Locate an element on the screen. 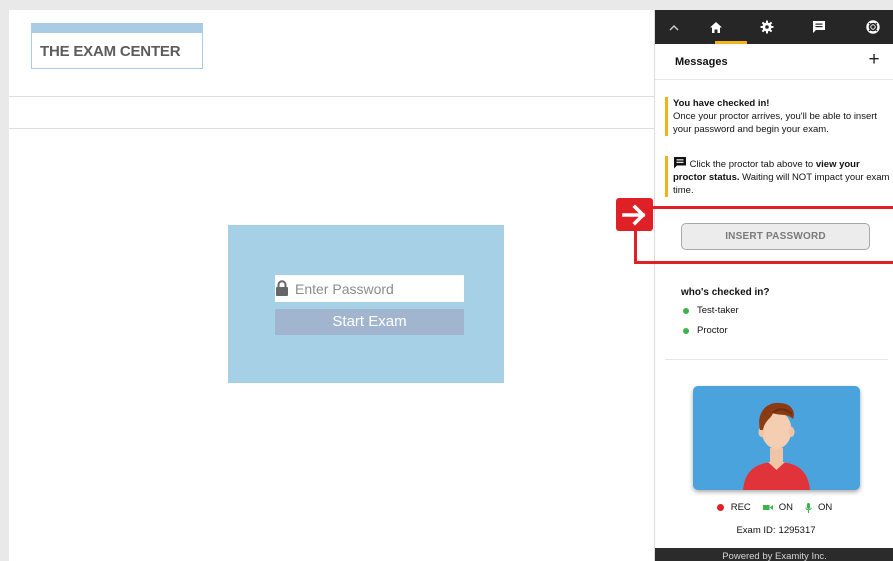  rec-label: REC is located at coordinates (740, 507).